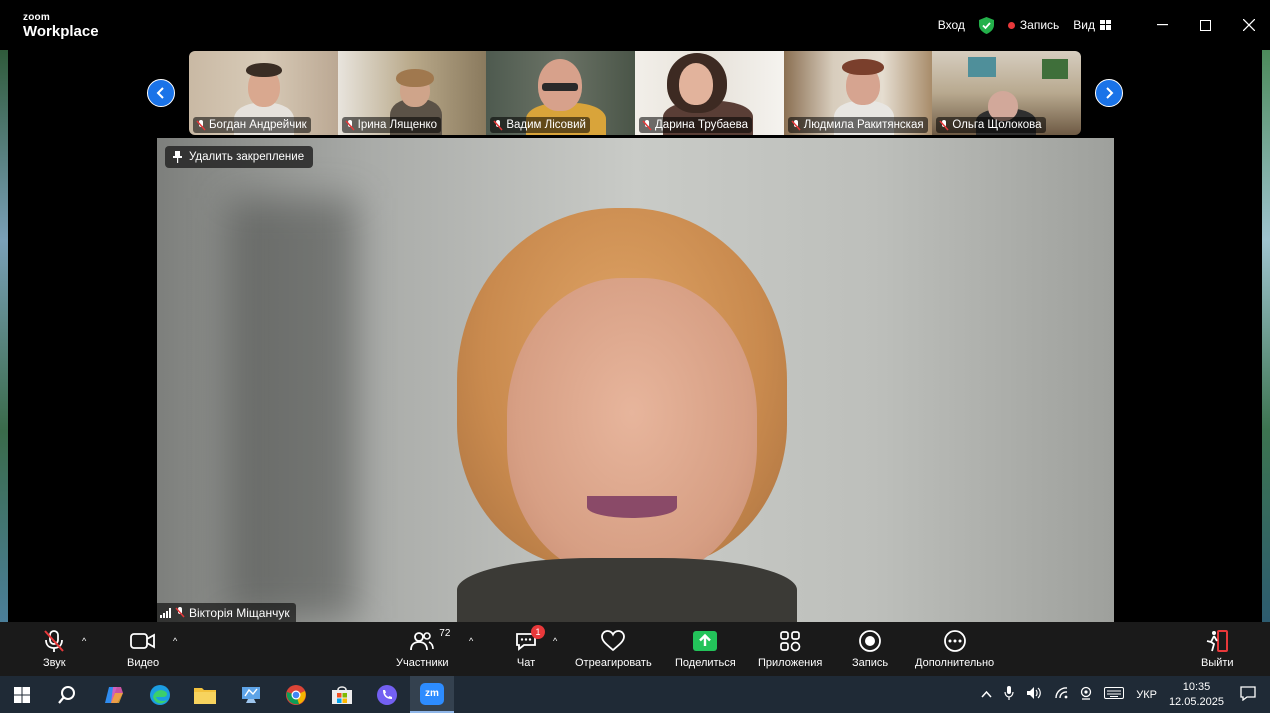 The image size is (1270, 713). Describe the element at coordinates (226, 612) in the screenshot. I see `speaker-name-tag: Вікторія Міщанчук` at that location.